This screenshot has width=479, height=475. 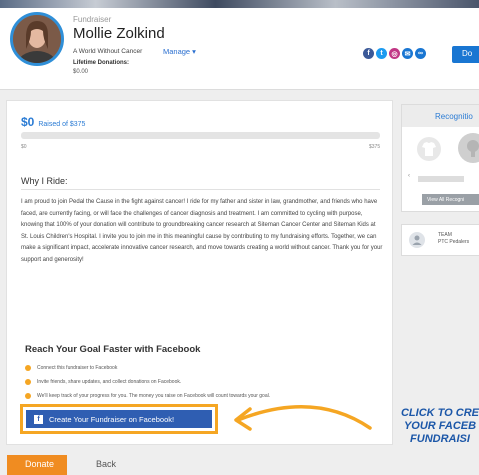 I want to click on facebook-button-label: Create Your Fundraiser on Facebook!, so click(x=112, y=419).